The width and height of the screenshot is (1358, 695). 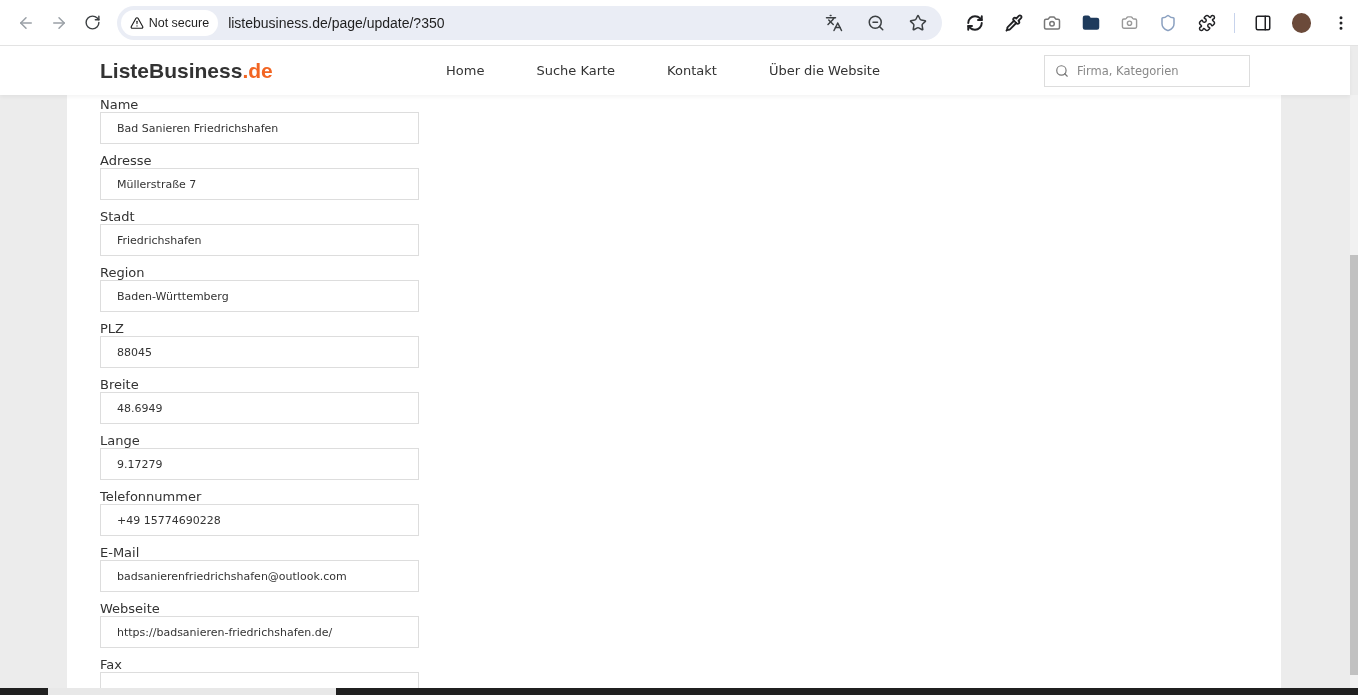 What do you see at coordinates (111, 664) in the screenshot?
I see `field-label: Fax` at bounding box center [111, 664].